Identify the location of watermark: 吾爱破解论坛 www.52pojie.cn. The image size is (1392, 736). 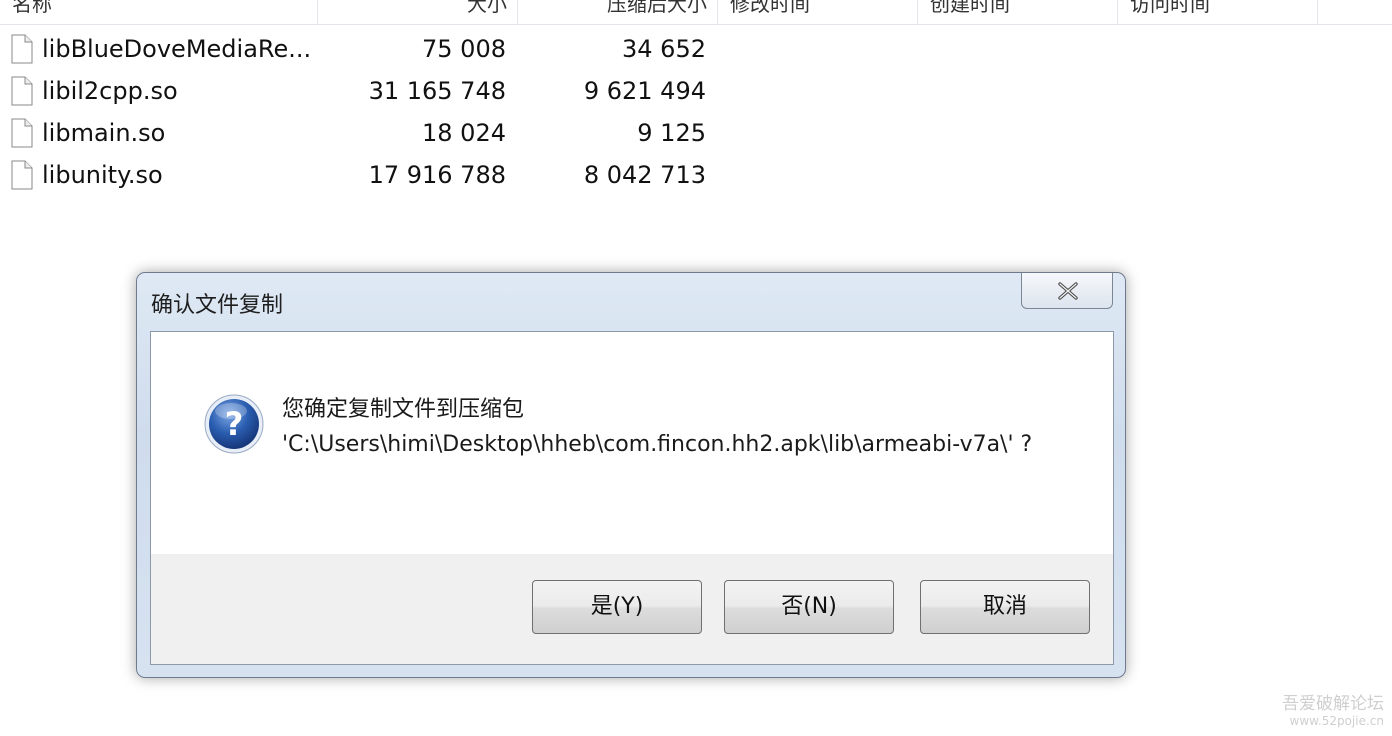
(1333, 711).